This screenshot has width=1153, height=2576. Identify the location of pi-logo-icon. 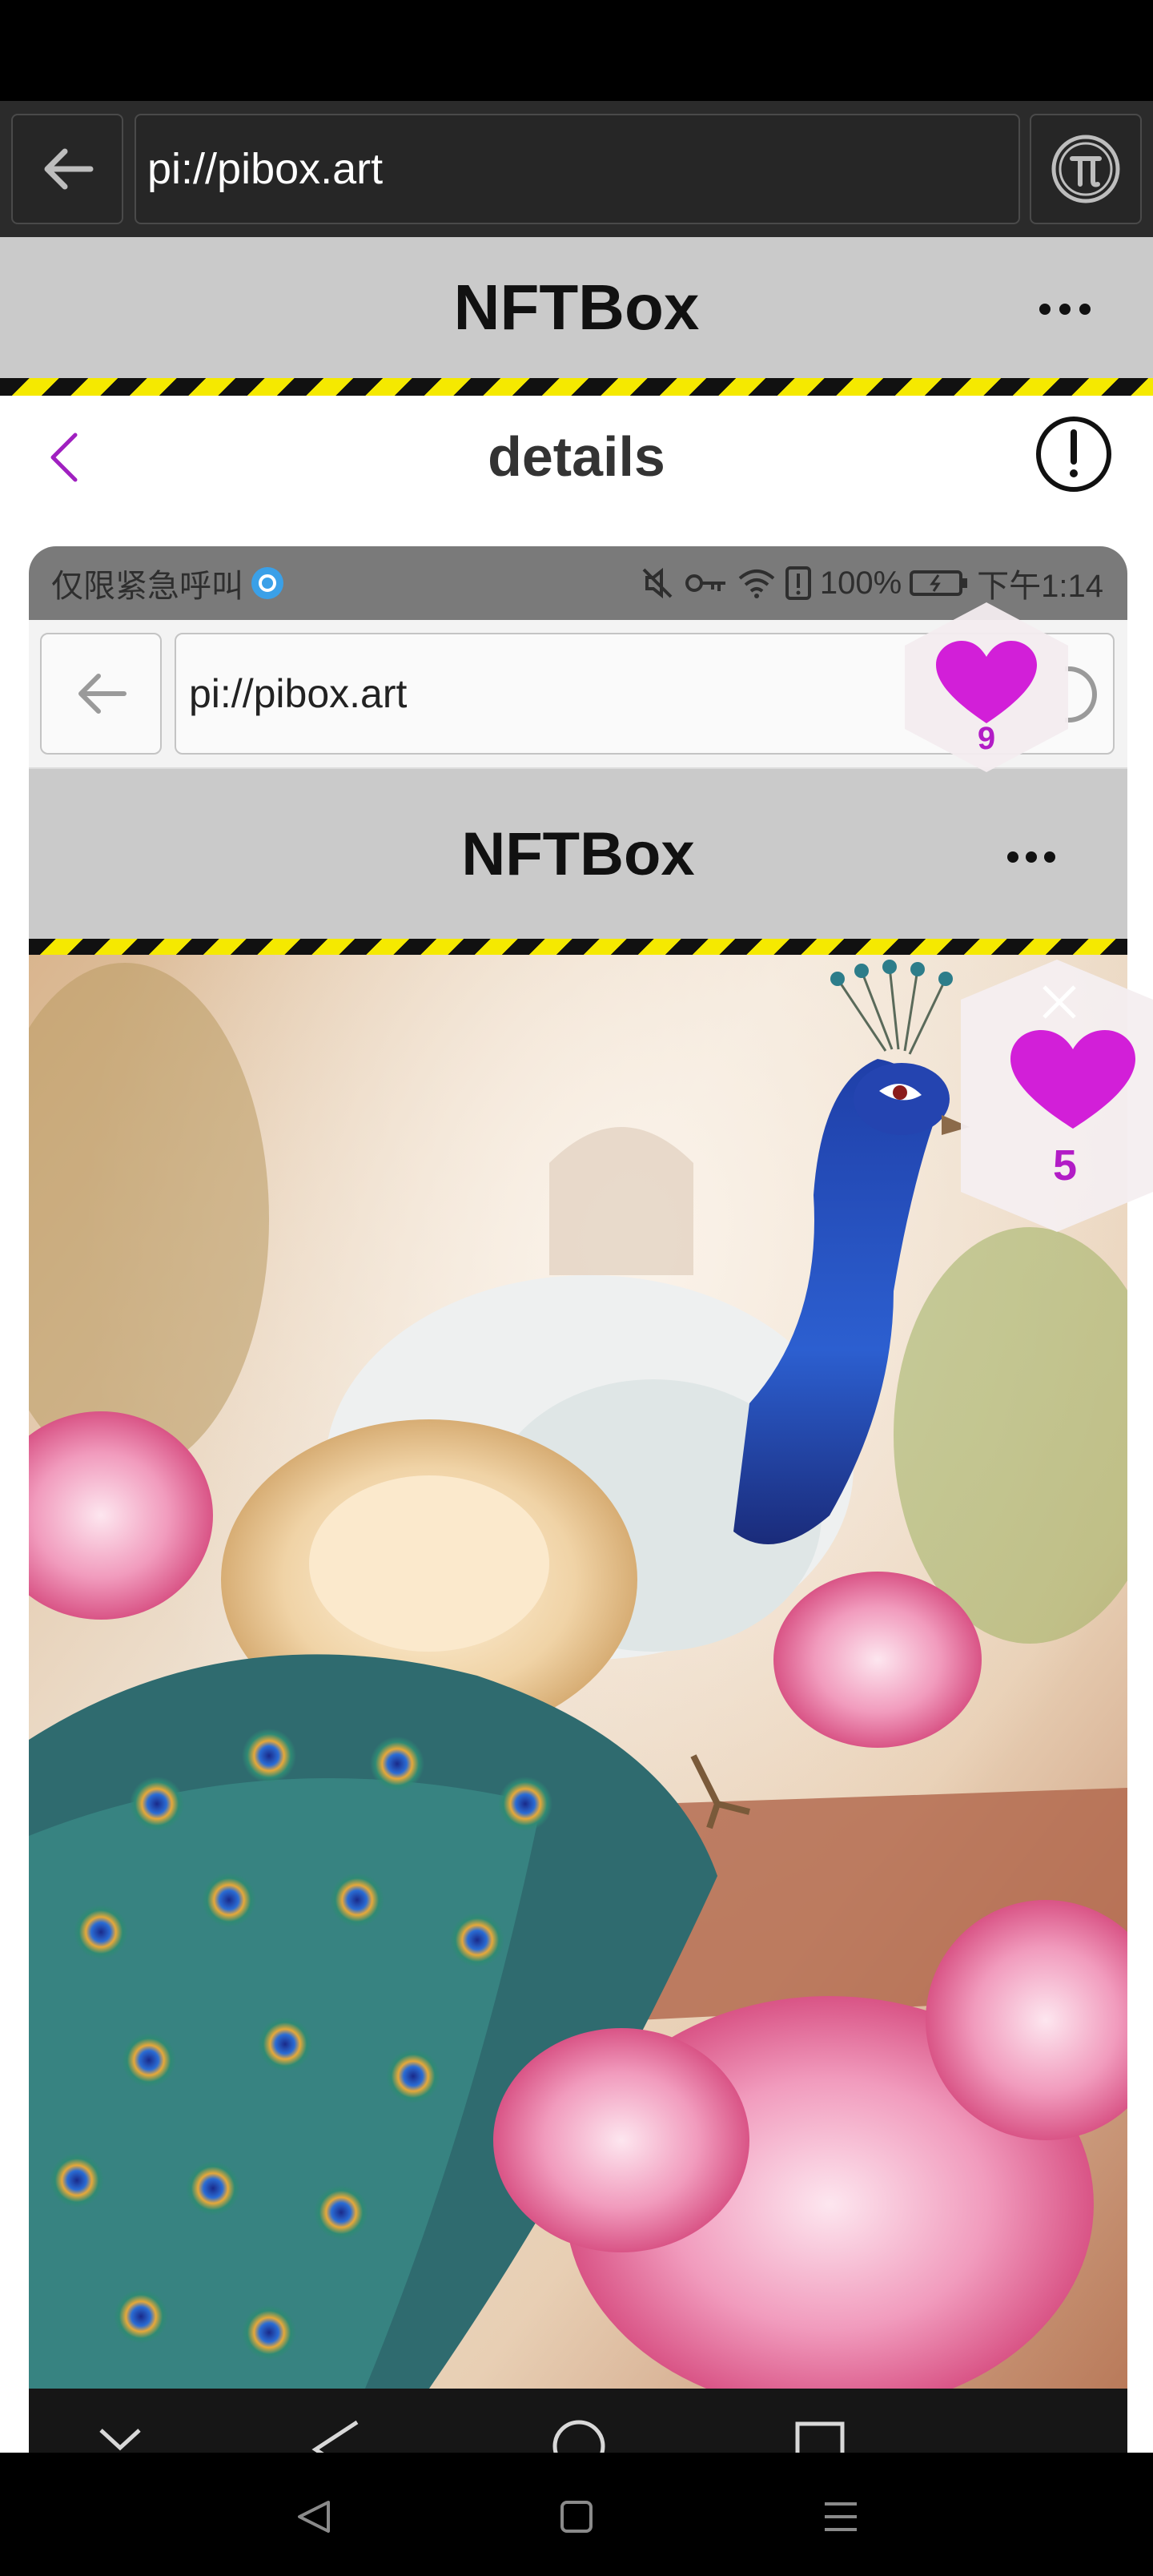
(1085, 169).